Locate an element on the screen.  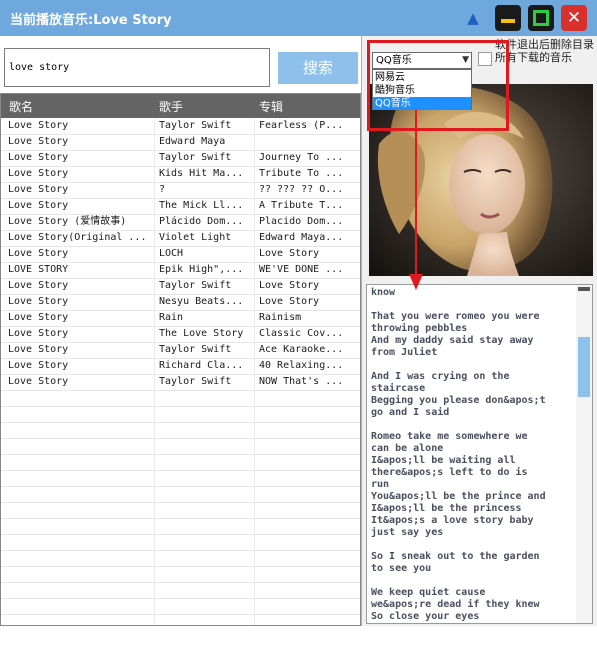
scroll-up-button is located at coordinates (584, 289).